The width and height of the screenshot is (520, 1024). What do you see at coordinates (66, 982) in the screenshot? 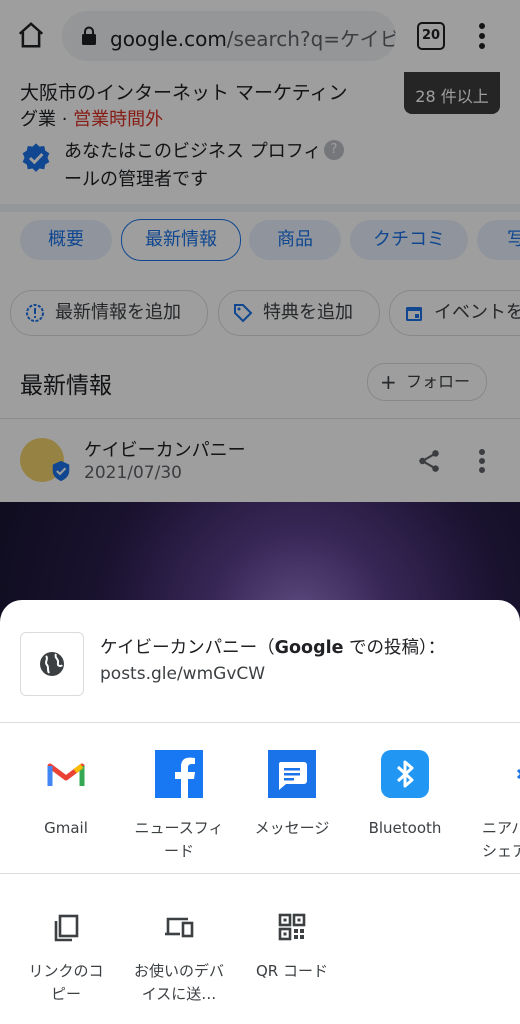
I see `tool-label: リンクのコピー` at bounding box center [66, 982].